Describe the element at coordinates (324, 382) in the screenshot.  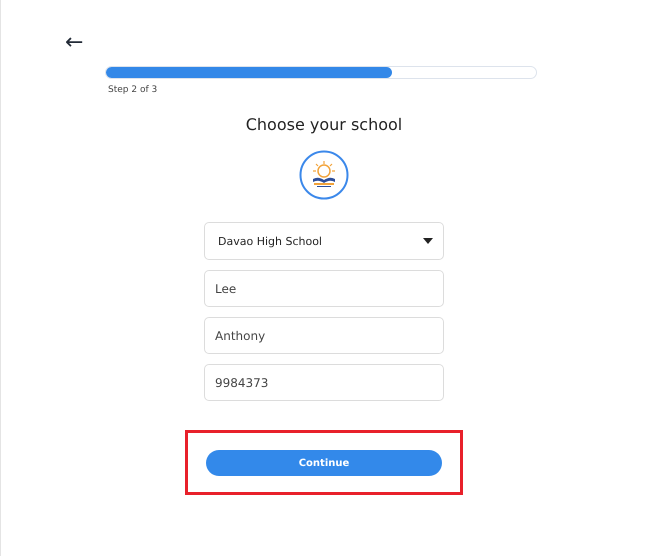
I see `input-field: 9984373` at that location.